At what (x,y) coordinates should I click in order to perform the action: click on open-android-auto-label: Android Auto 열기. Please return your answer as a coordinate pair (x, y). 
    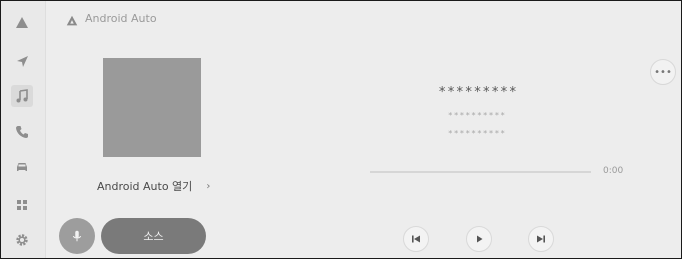
    Looking at the image, I should click on (145, 186).